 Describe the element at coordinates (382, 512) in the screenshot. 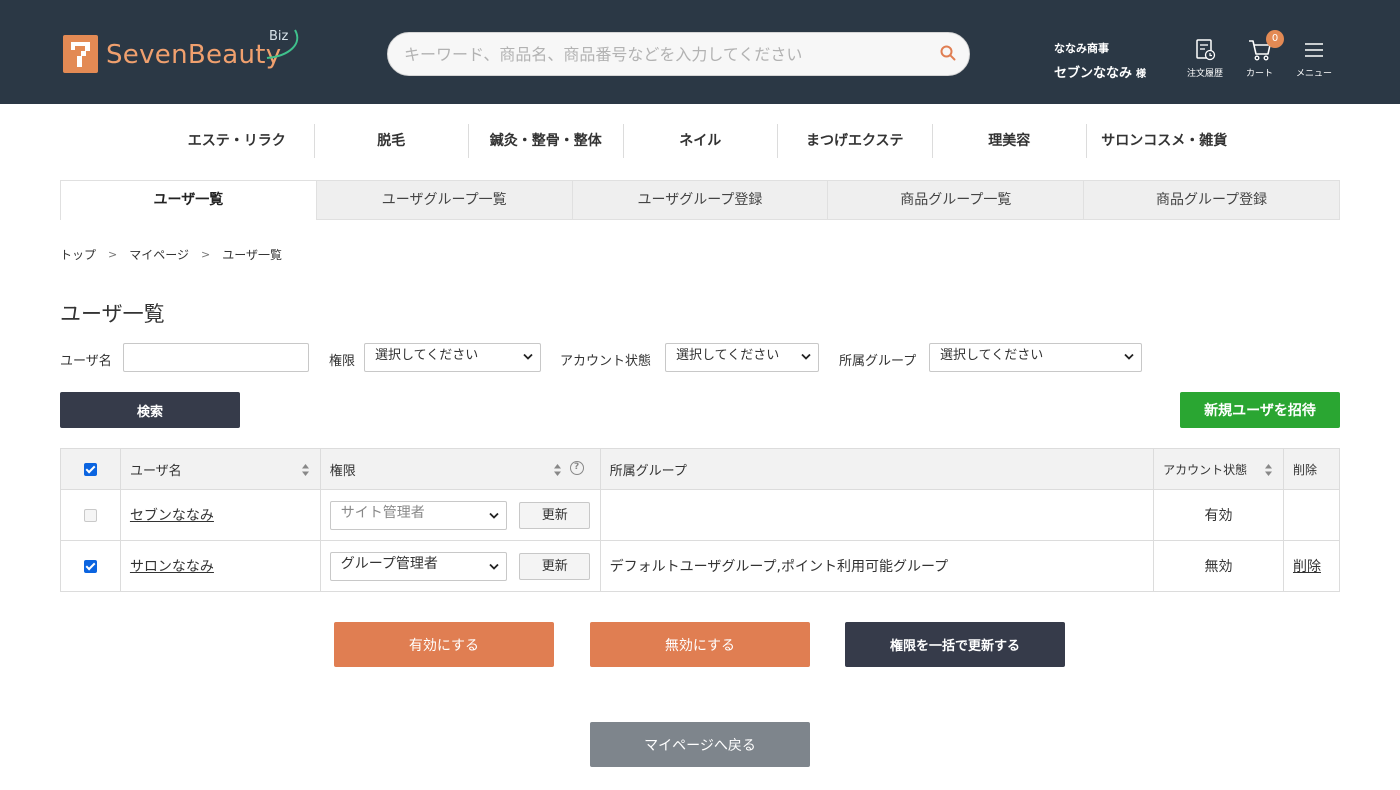

I see `role-select-value: サイト管理者` at that location.